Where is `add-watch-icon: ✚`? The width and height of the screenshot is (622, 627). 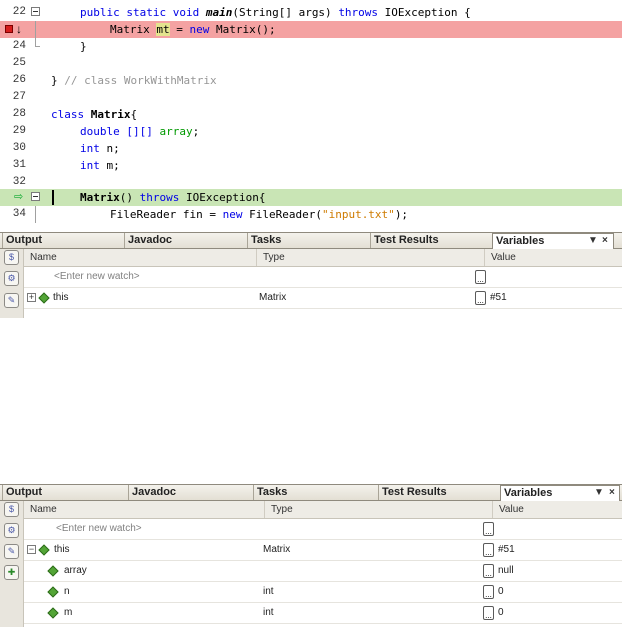
add-watch-icon: ✚ is located at coordinates (11, 572).